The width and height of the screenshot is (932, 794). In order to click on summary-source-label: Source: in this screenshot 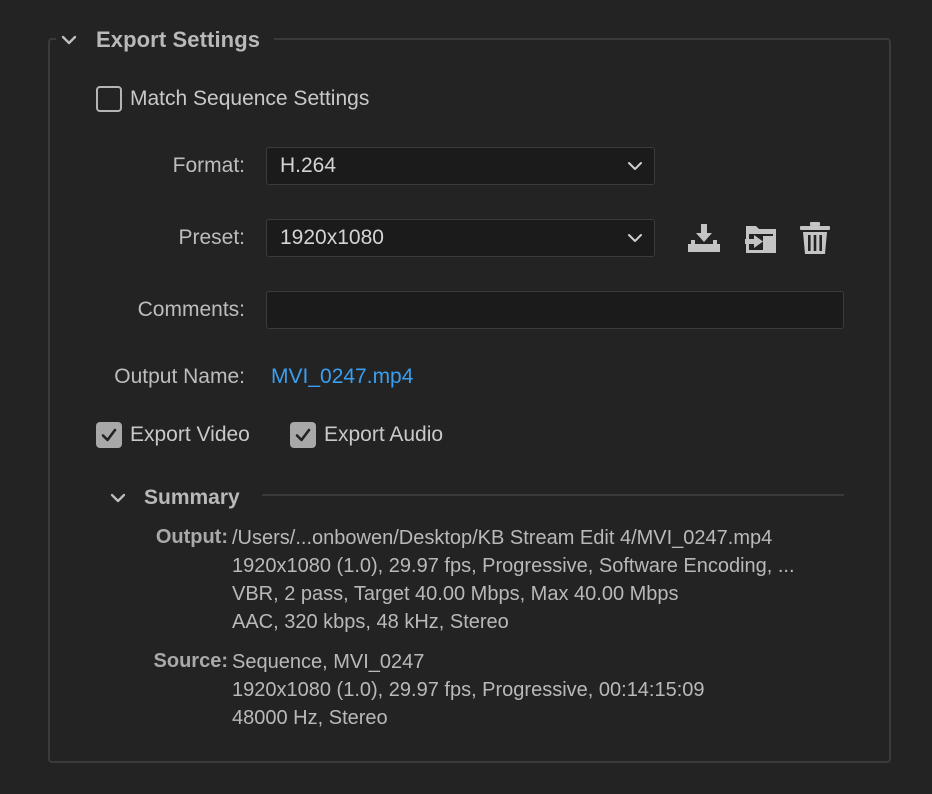, I will do `click(190, 661)`.